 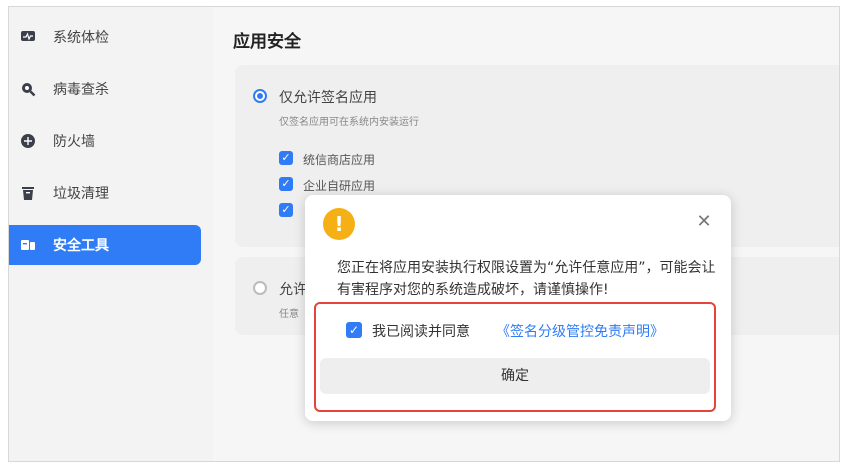 I want to click on sidebar-item-system-check: 系统体检, so click(x=105, y=37).